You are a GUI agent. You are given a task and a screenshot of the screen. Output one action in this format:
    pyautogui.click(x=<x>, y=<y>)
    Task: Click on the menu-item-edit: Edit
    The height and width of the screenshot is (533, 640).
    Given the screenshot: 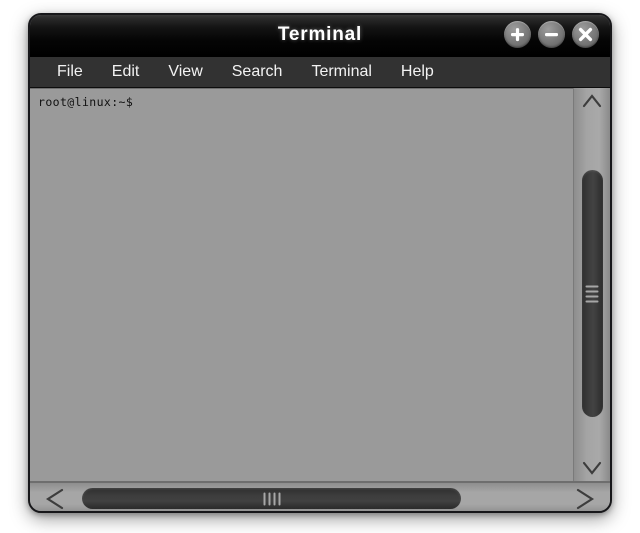 What is the action you would take?
    pyautogui.click(x=126, y=72)
    